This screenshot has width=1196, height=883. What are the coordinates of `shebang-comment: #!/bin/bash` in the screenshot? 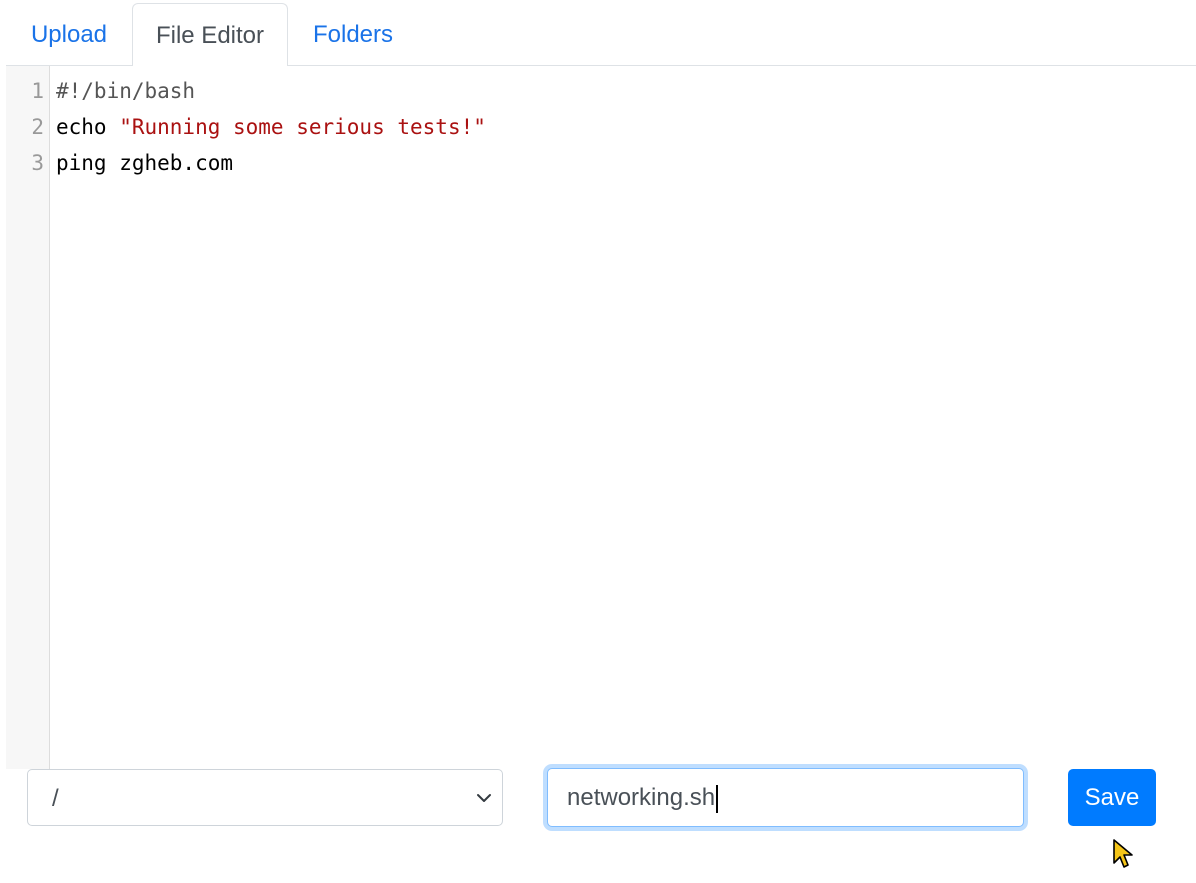 It's located at (126, 91).